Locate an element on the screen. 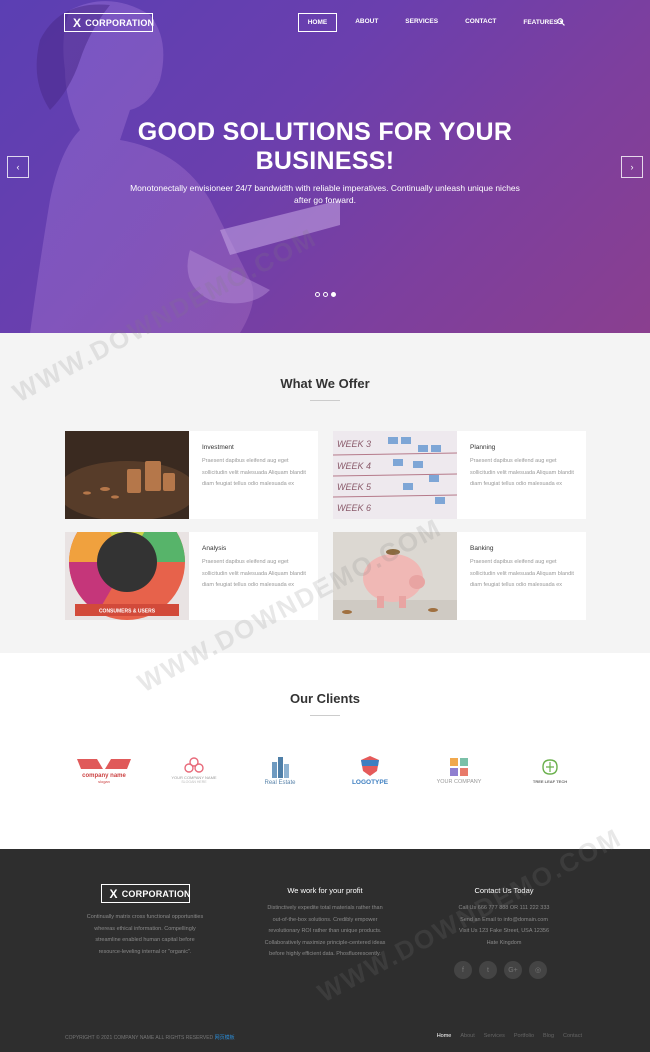 This screenshot has width=650, height=1052. client-logo-5: YOUR COMPANY is located at coordinates (459, 770).